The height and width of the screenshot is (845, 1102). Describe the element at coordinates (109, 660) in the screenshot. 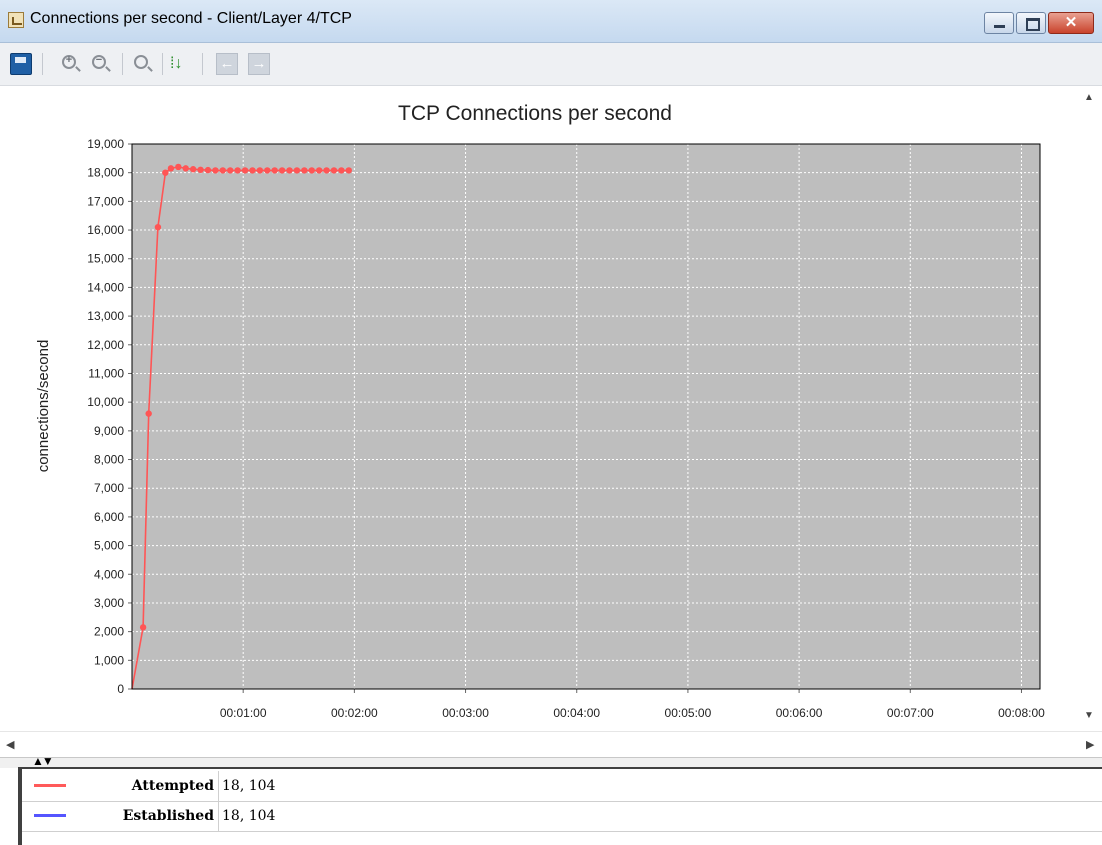

I see `y-tick-label: 1,000` at that location.